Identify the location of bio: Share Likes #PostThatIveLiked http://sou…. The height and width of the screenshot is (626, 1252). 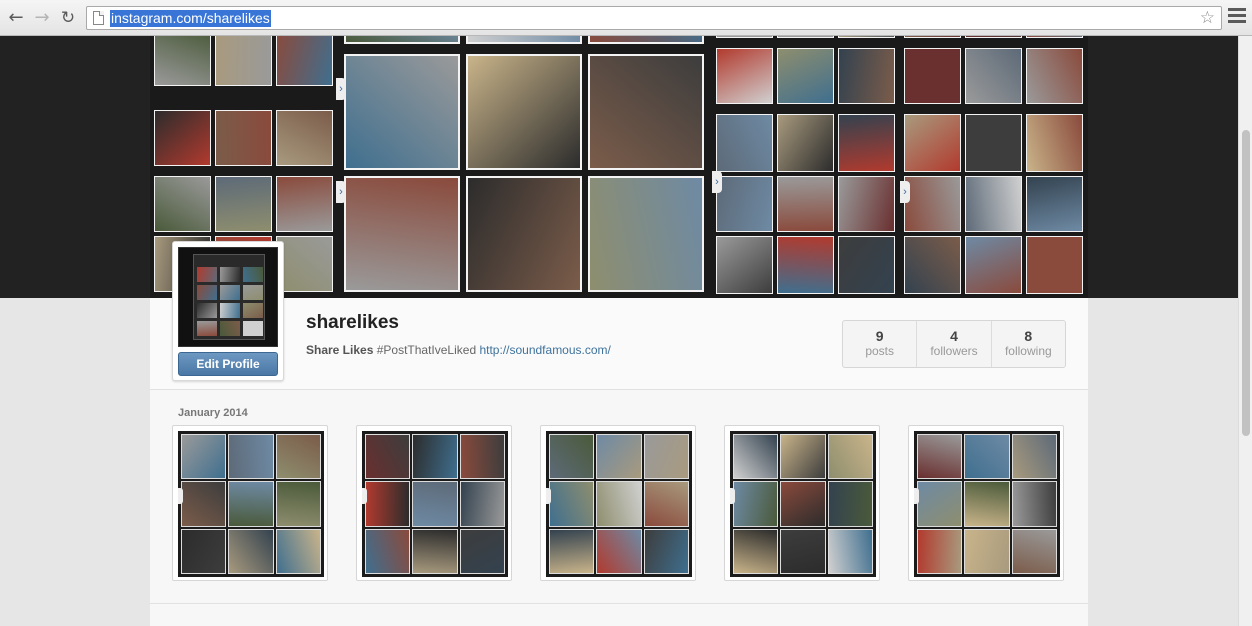
(458, 350).